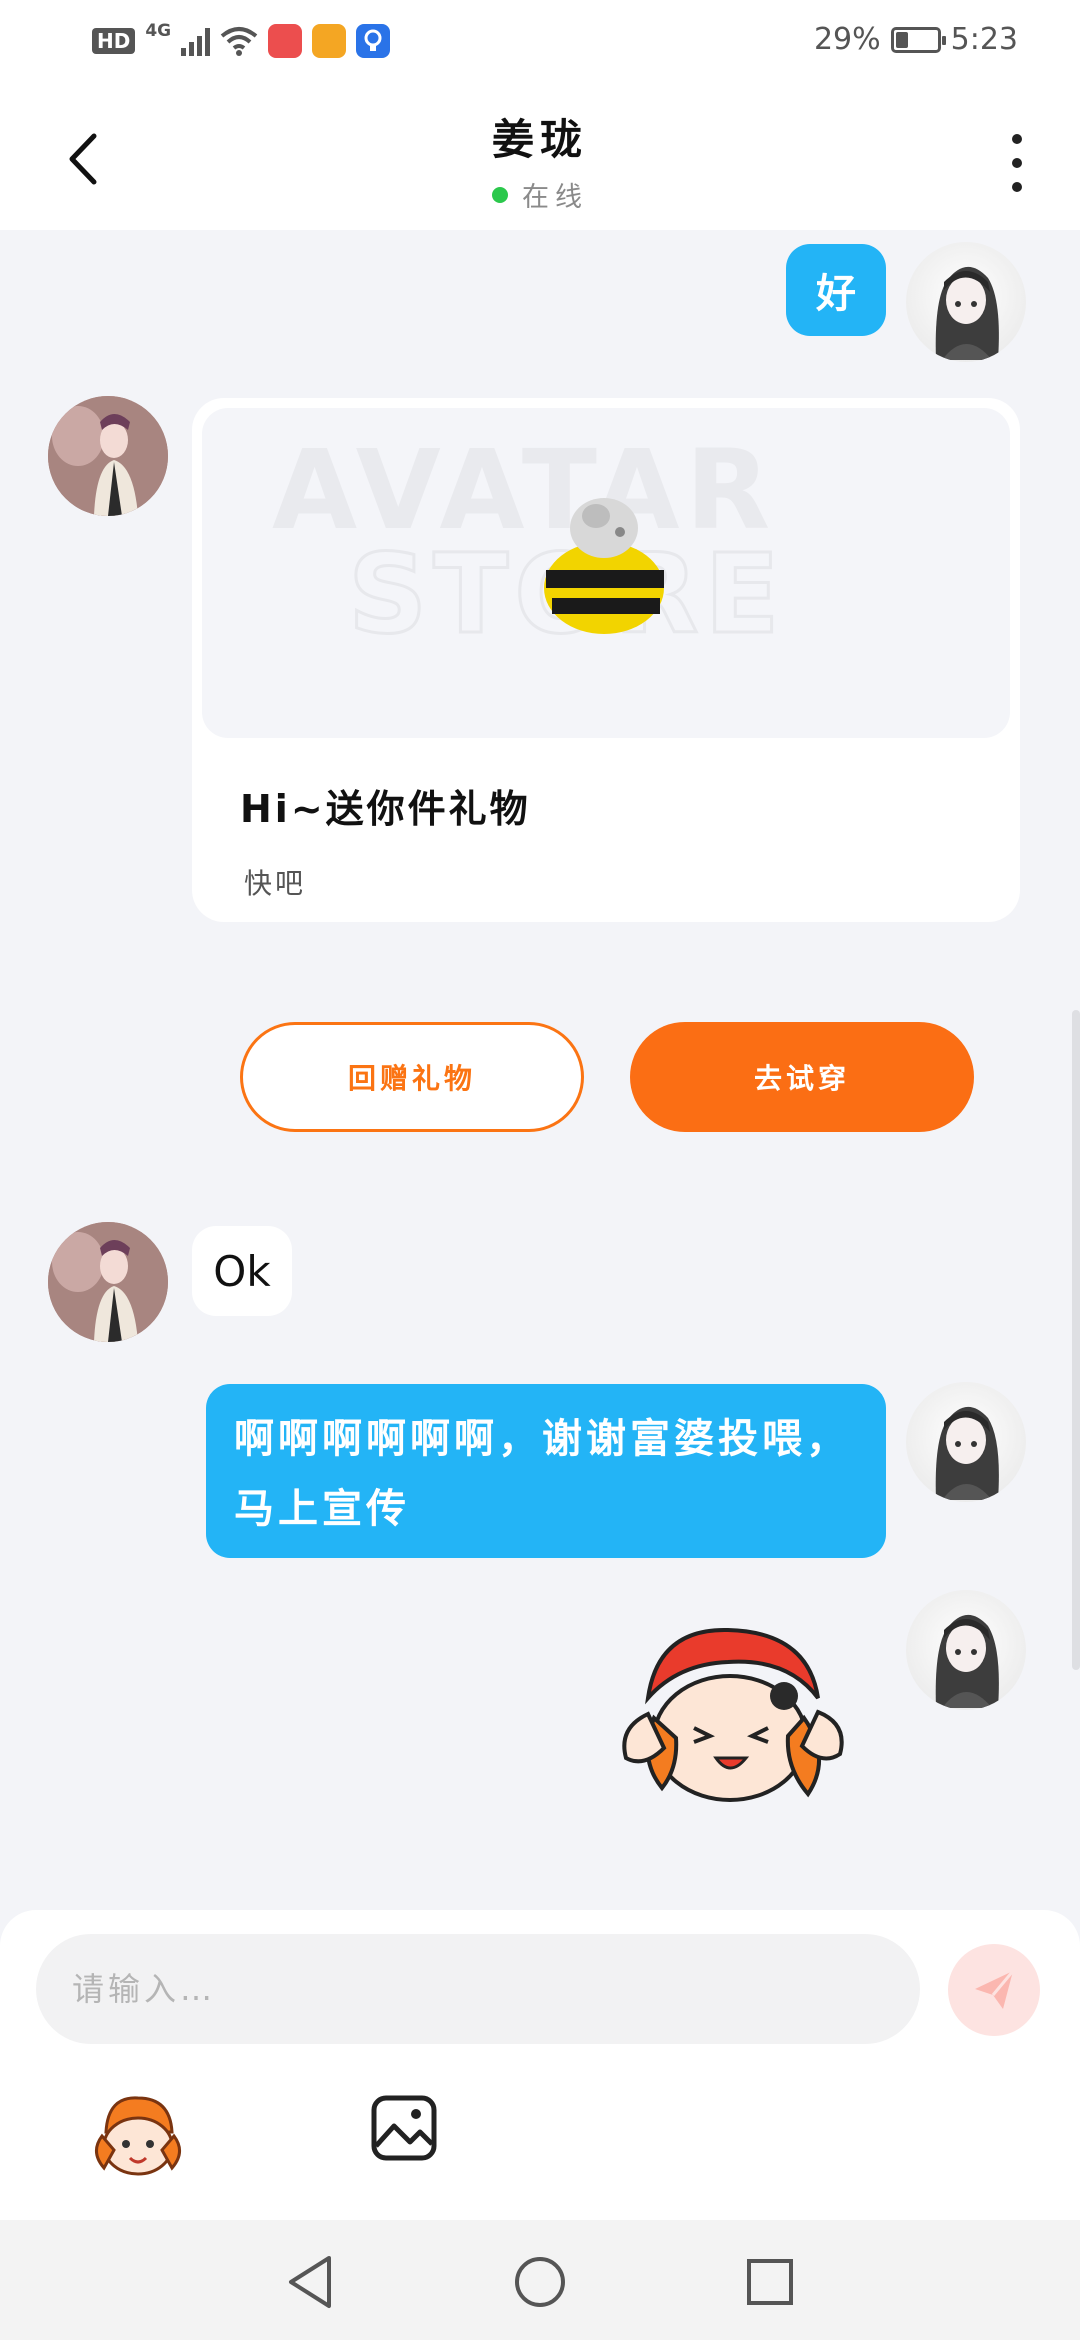 The width and height of the screenshot is (1080, 2340). I want to click on image-icon, so click(404, 2128).